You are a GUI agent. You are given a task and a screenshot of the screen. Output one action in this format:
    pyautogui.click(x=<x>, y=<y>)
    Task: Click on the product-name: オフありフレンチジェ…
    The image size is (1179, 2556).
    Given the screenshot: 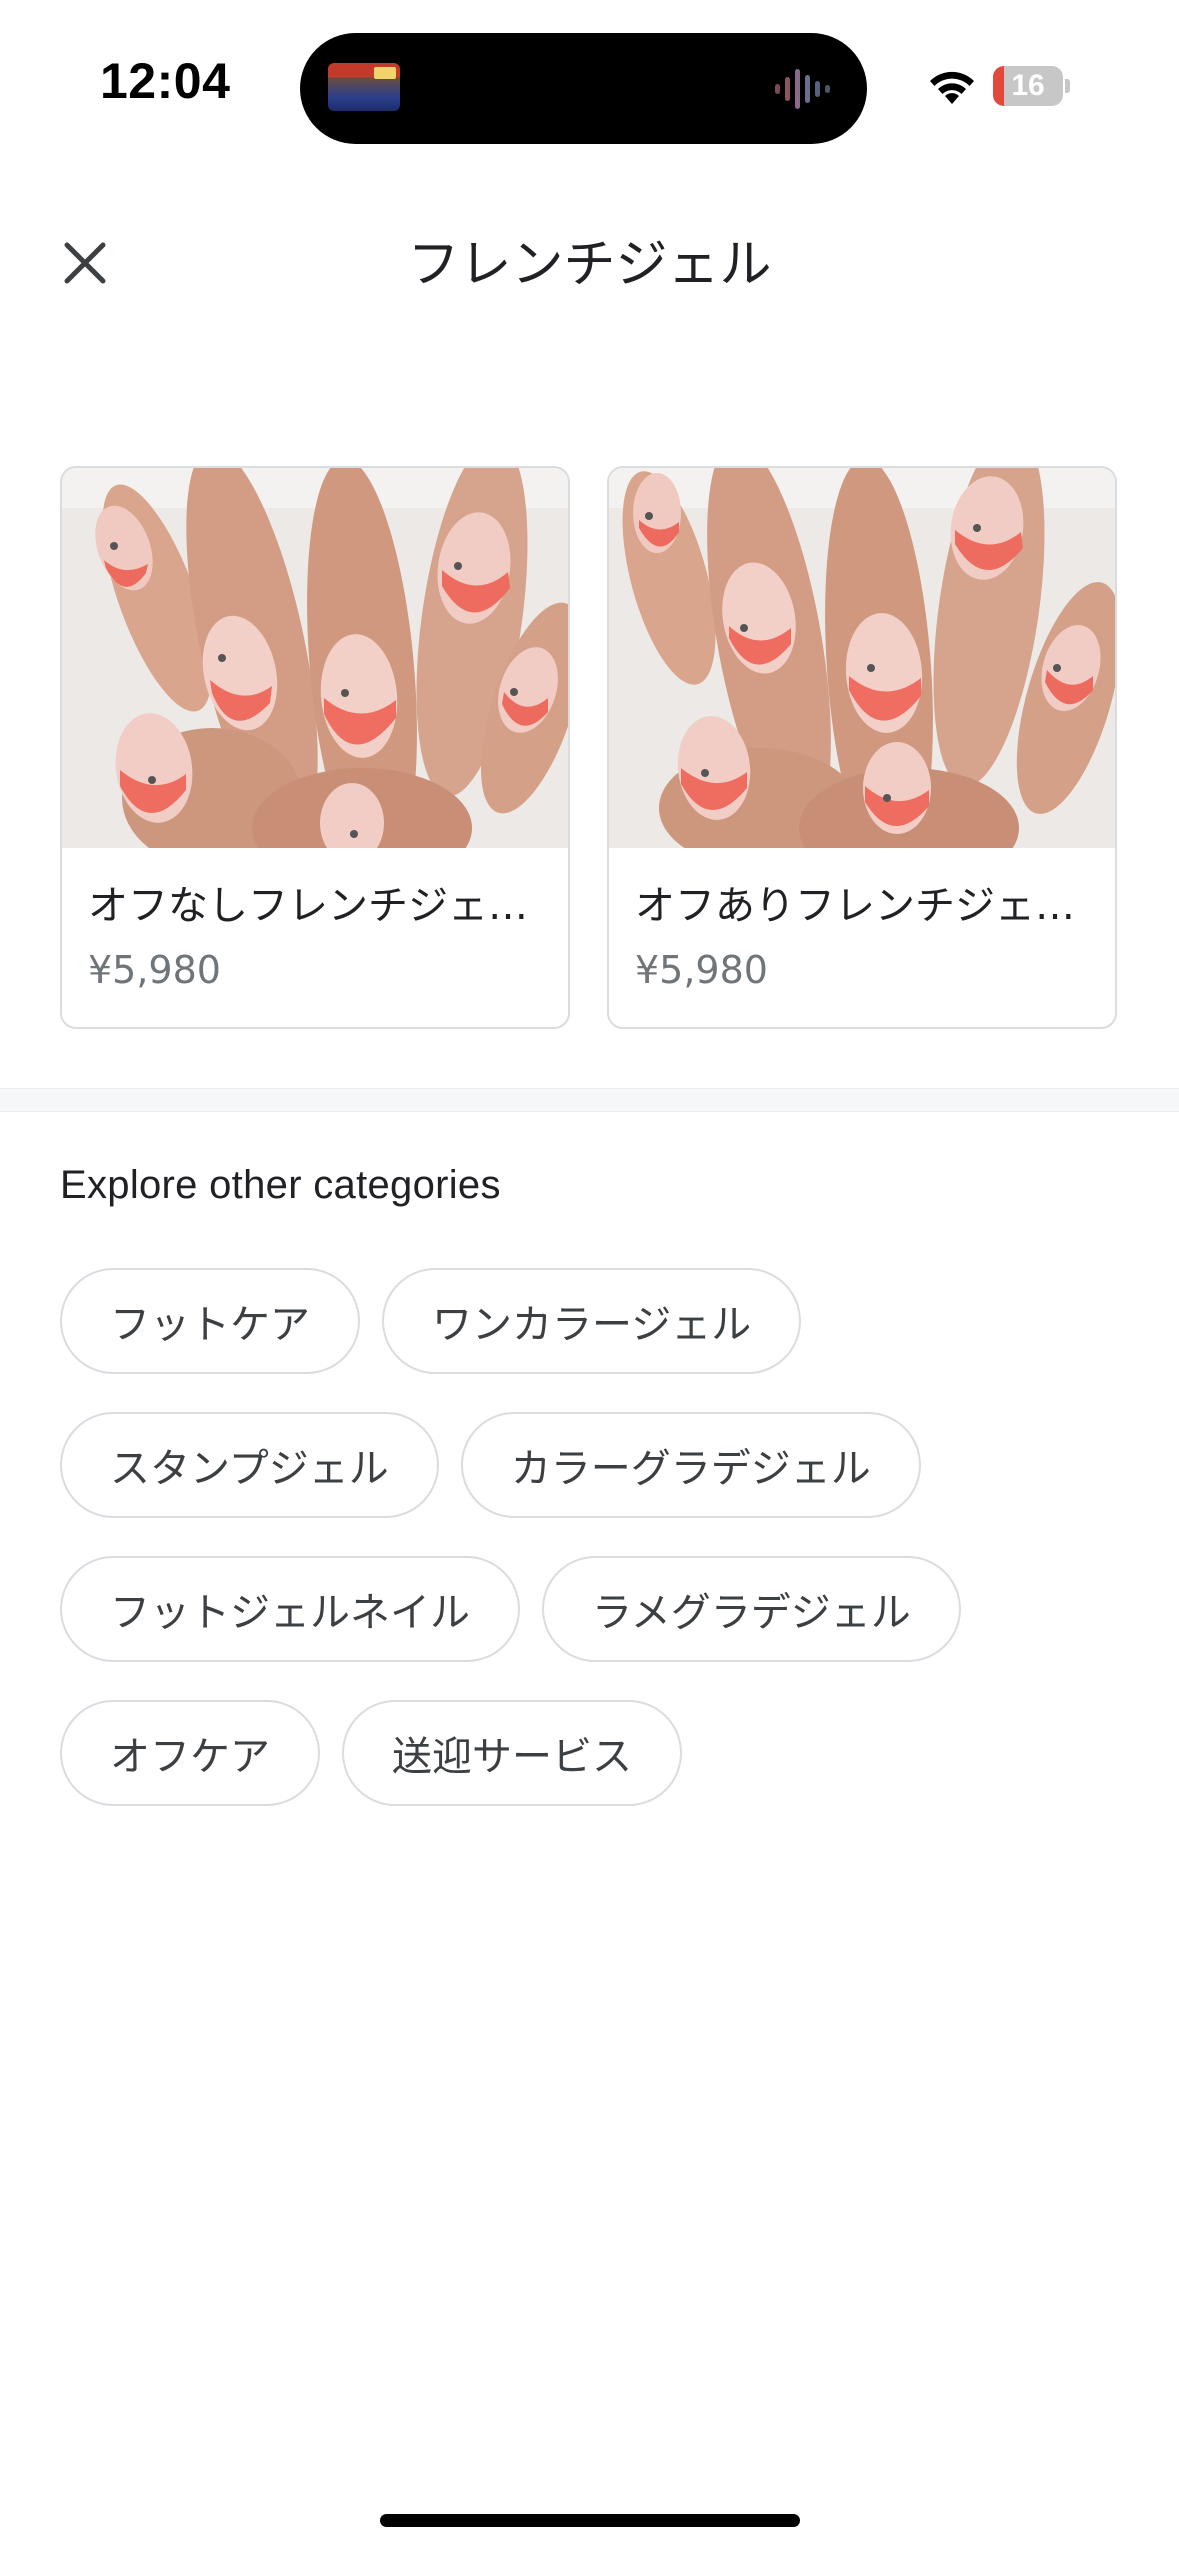 What is the action you would take?
    pyautogui.click(x=855, y=906)
    